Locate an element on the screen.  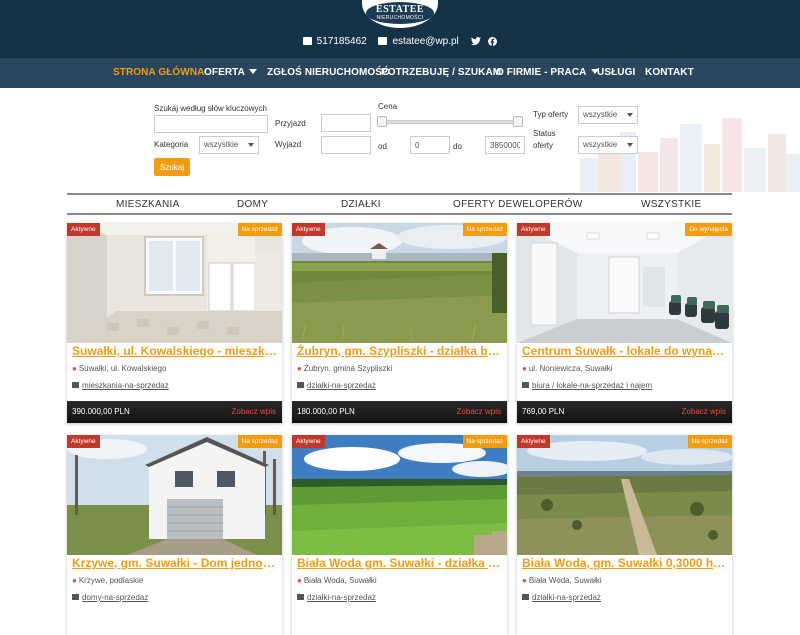
listing-location: ● Biała Woda, Suwałki is located at coordinates (562, 580).